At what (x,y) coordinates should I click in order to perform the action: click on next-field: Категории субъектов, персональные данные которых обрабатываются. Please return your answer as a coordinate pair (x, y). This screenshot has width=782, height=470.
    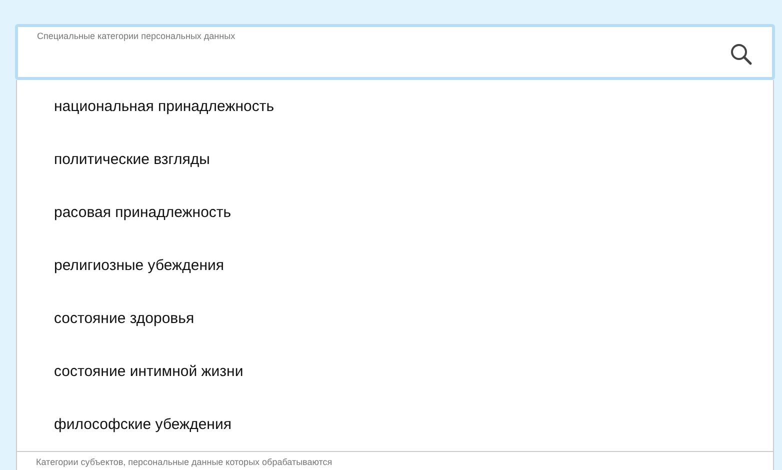
    Looking at the image, I should click on (395, 461).